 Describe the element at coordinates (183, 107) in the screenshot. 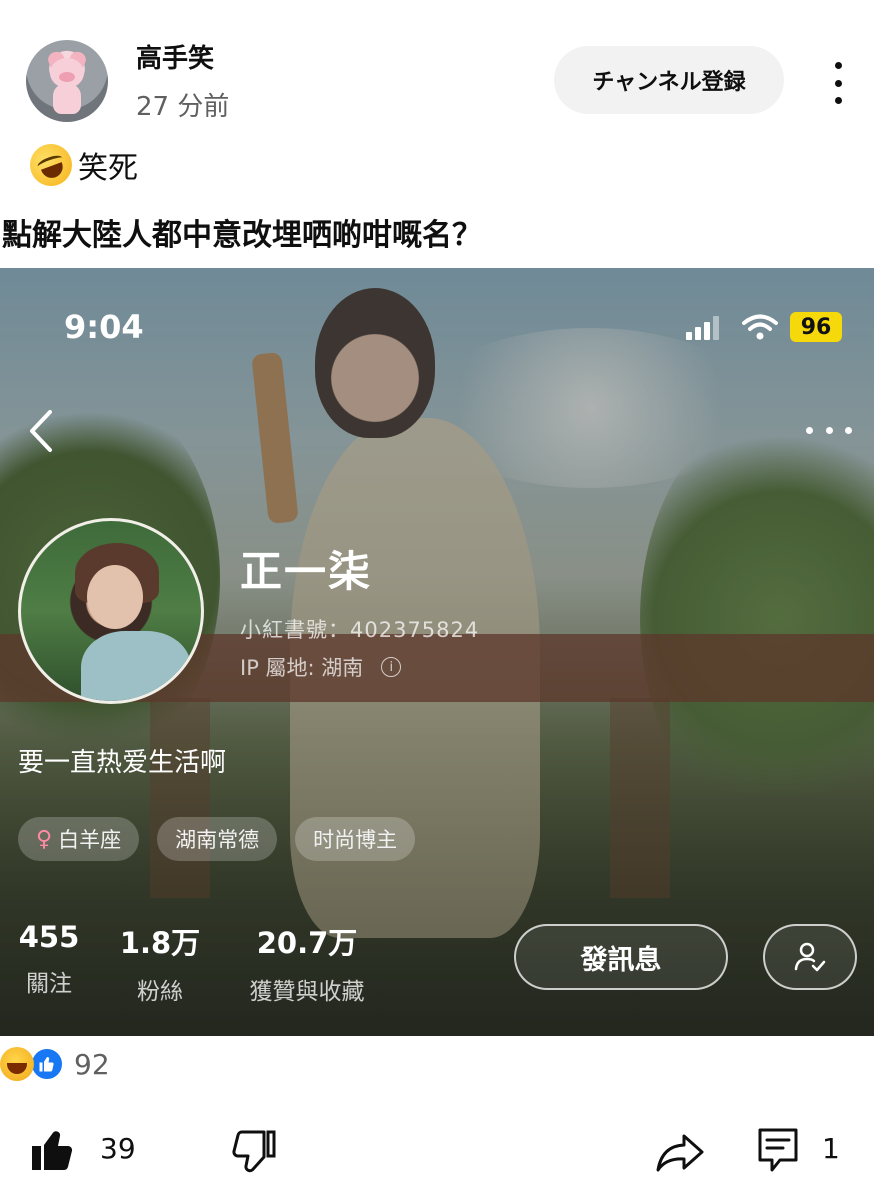

I see `post-time: 27 分前` at that location.